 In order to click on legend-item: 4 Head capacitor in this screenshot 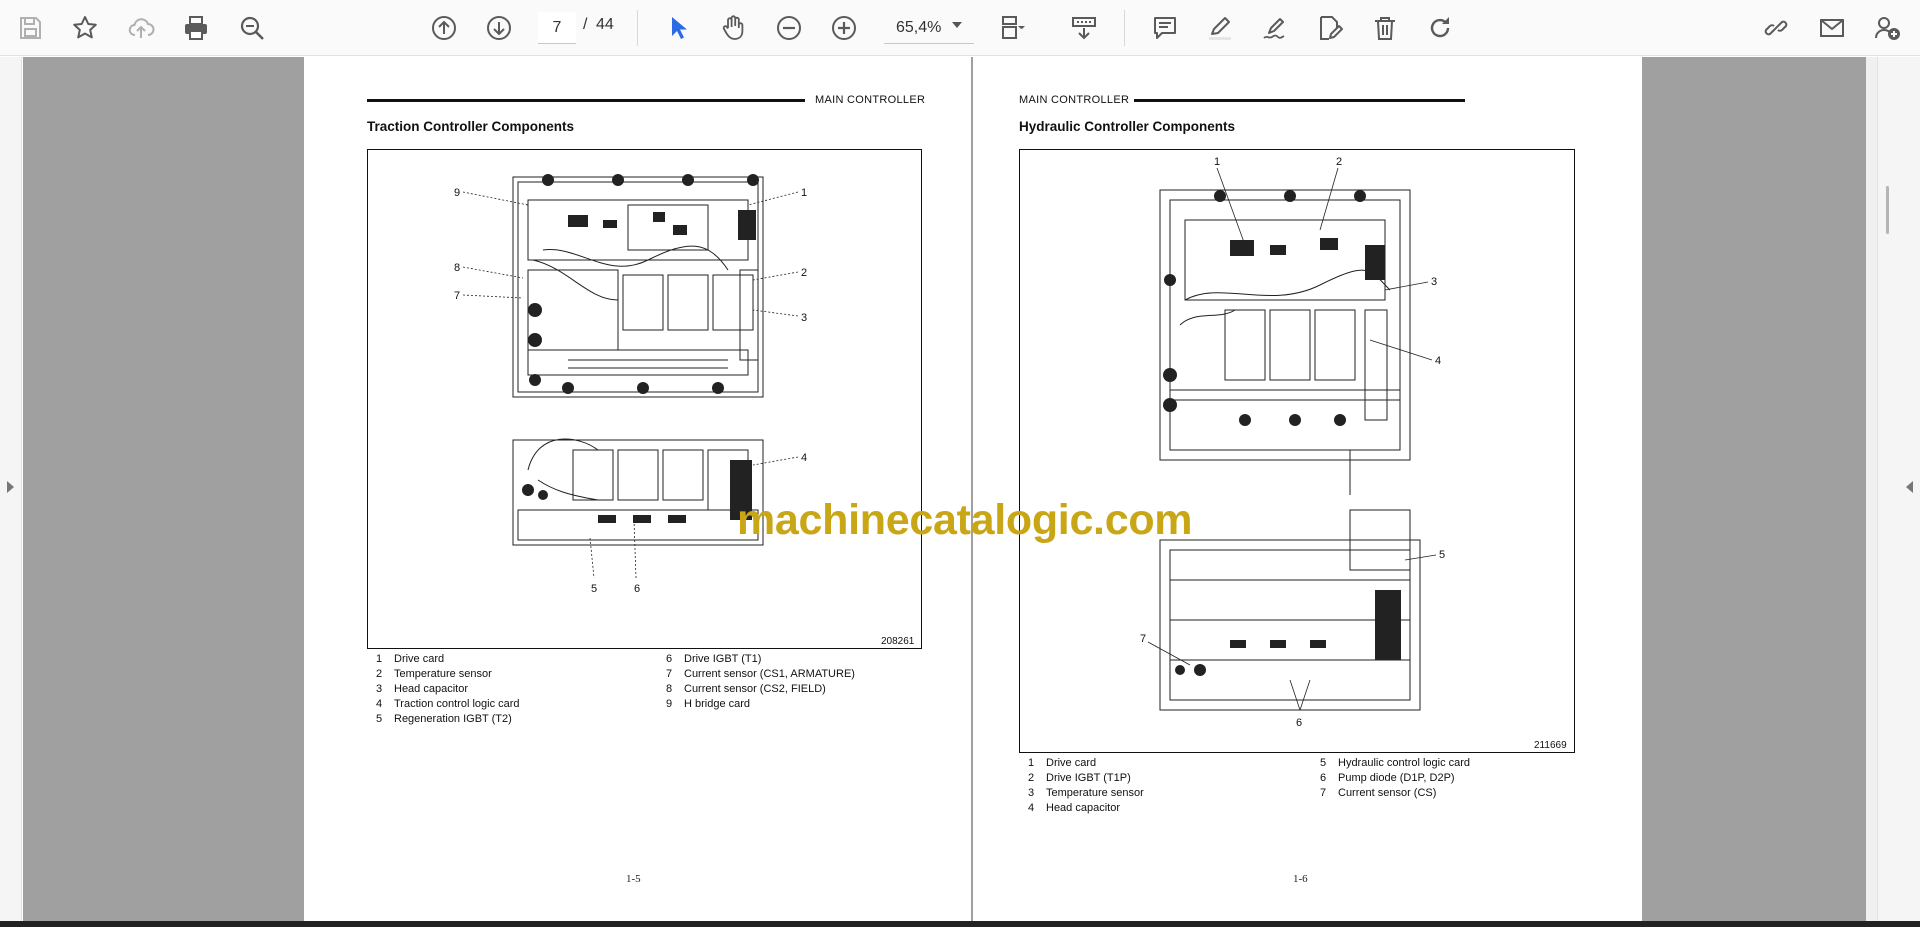, I will do `click(1074, 808)`.